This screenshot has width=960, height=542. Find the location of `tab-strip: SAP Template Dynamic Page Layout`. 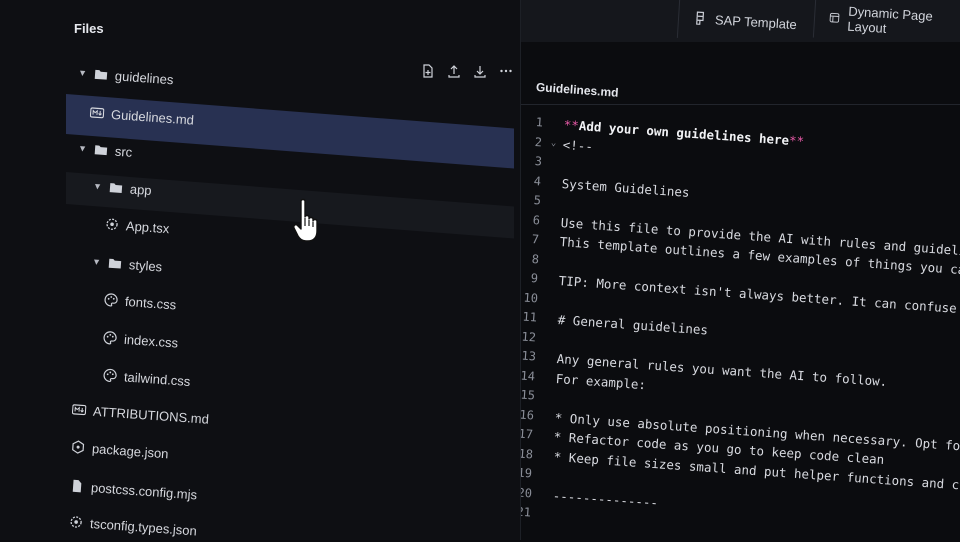

tab-strip: SAP Template Dynamic Page Layout is located at coordinates (740, 23).